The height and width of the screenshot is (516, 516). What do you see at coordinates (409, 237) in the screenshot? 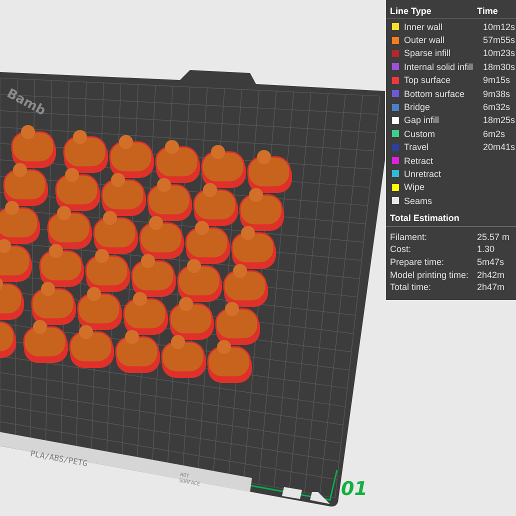
I see `estimate-label: Filament:` at bounding box center [409, 237].